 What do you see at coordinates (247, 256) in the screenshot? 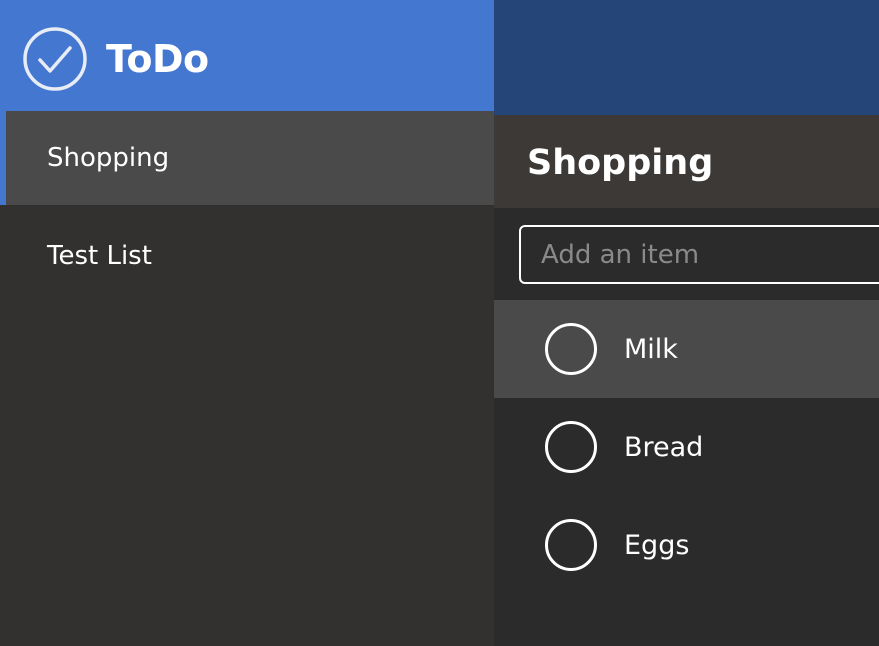
I see `sidebar-item-test-list: Test List` at bounding box center [247, 256].